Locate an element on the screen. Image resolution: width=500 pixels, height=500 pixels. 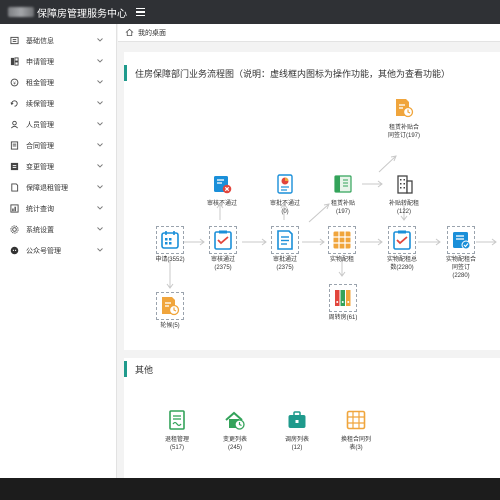
sidebar-item-stats: 统计查询 is located at coordinates (58, 208).